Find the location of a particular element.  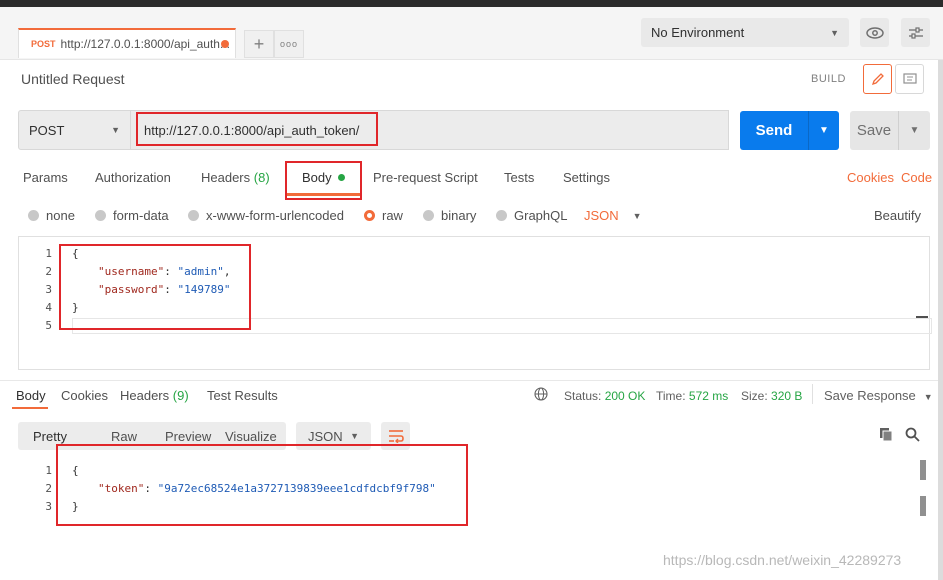

response-size: Size: 320 B is located at coordinates (771, 396).